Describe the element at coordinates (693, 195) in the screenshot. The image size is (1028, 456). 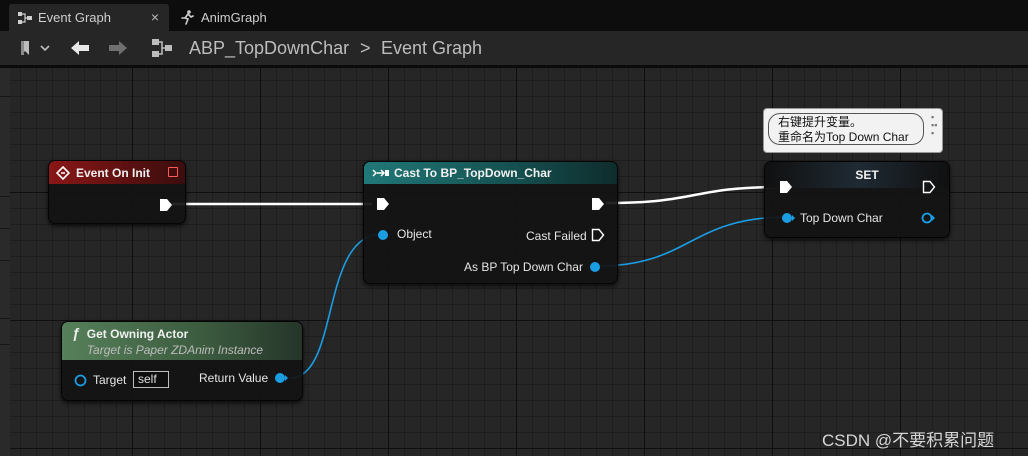
I see `exec-wire-cast-to-set` at that location.